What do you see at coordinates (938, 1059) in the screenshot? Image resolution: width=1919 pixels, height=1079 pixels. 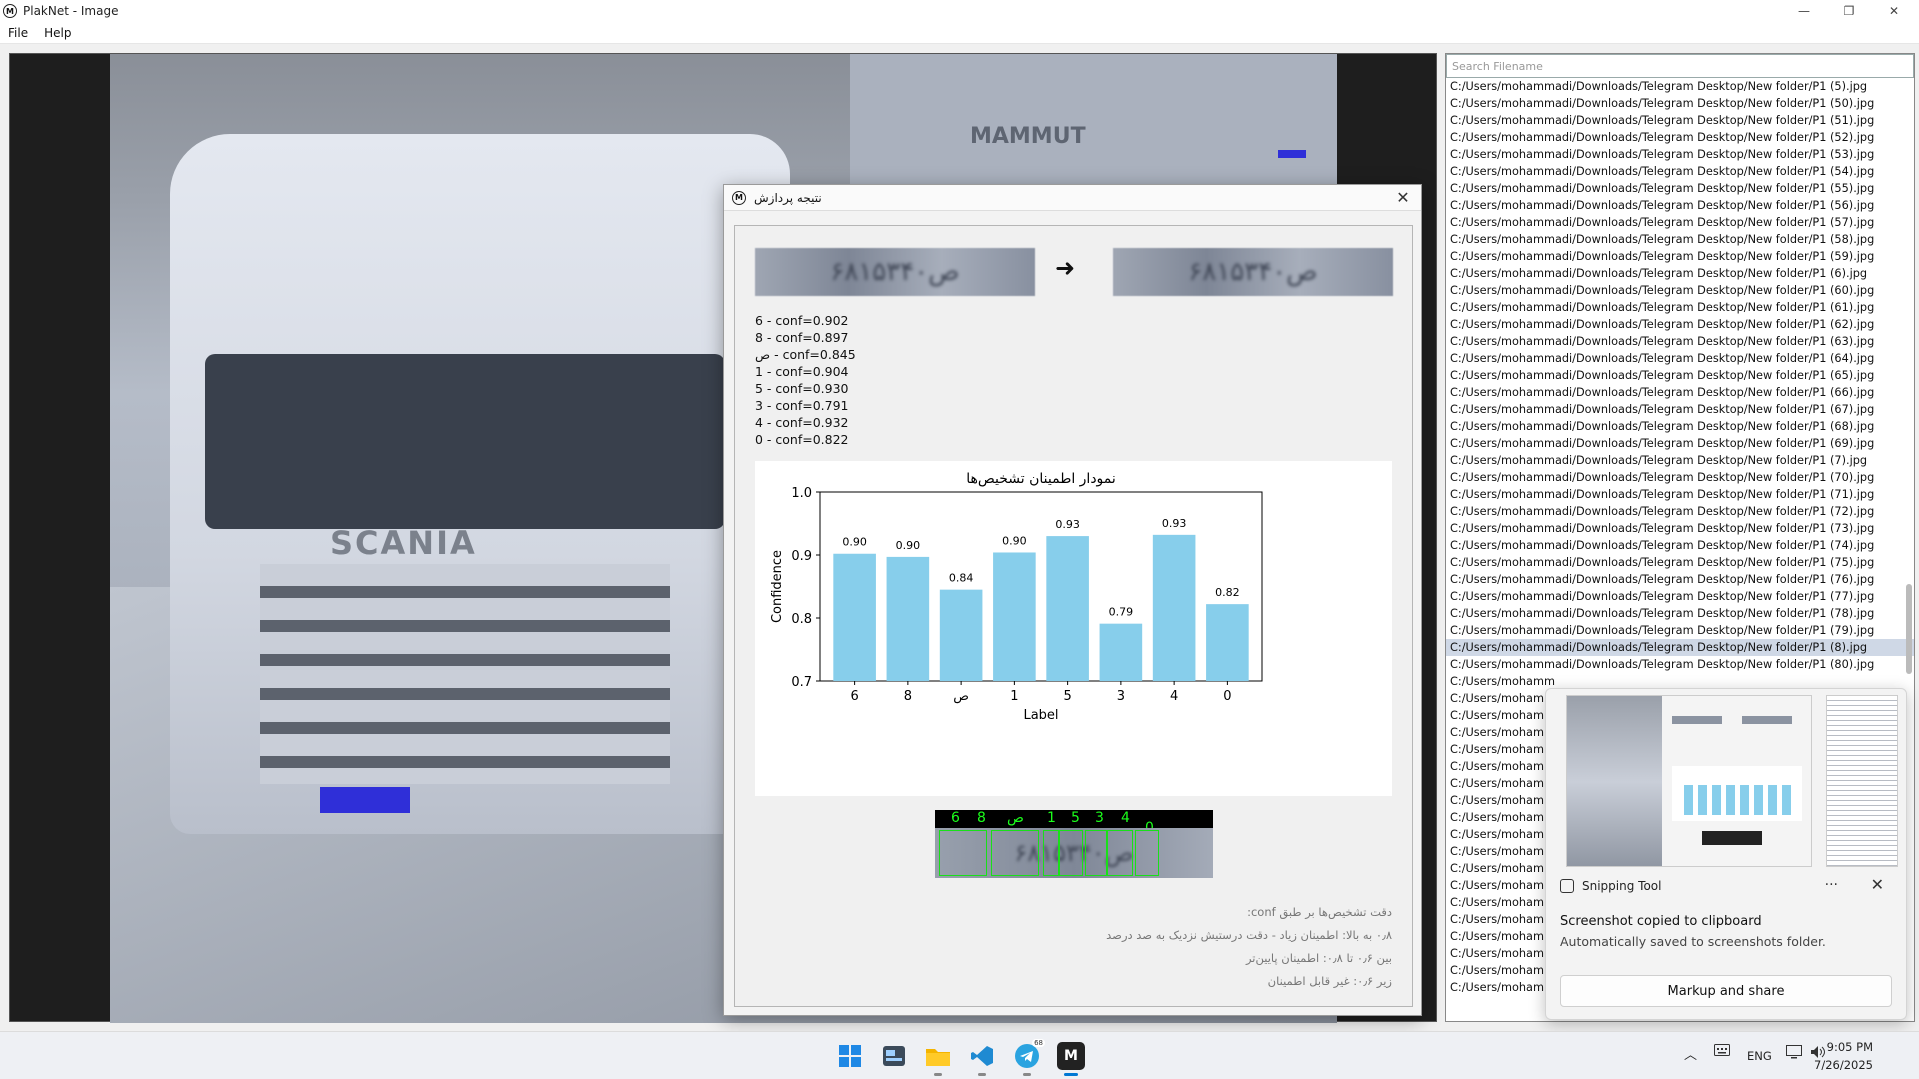 I see `file-explorer-icon` at bounding box center [938, 1059].